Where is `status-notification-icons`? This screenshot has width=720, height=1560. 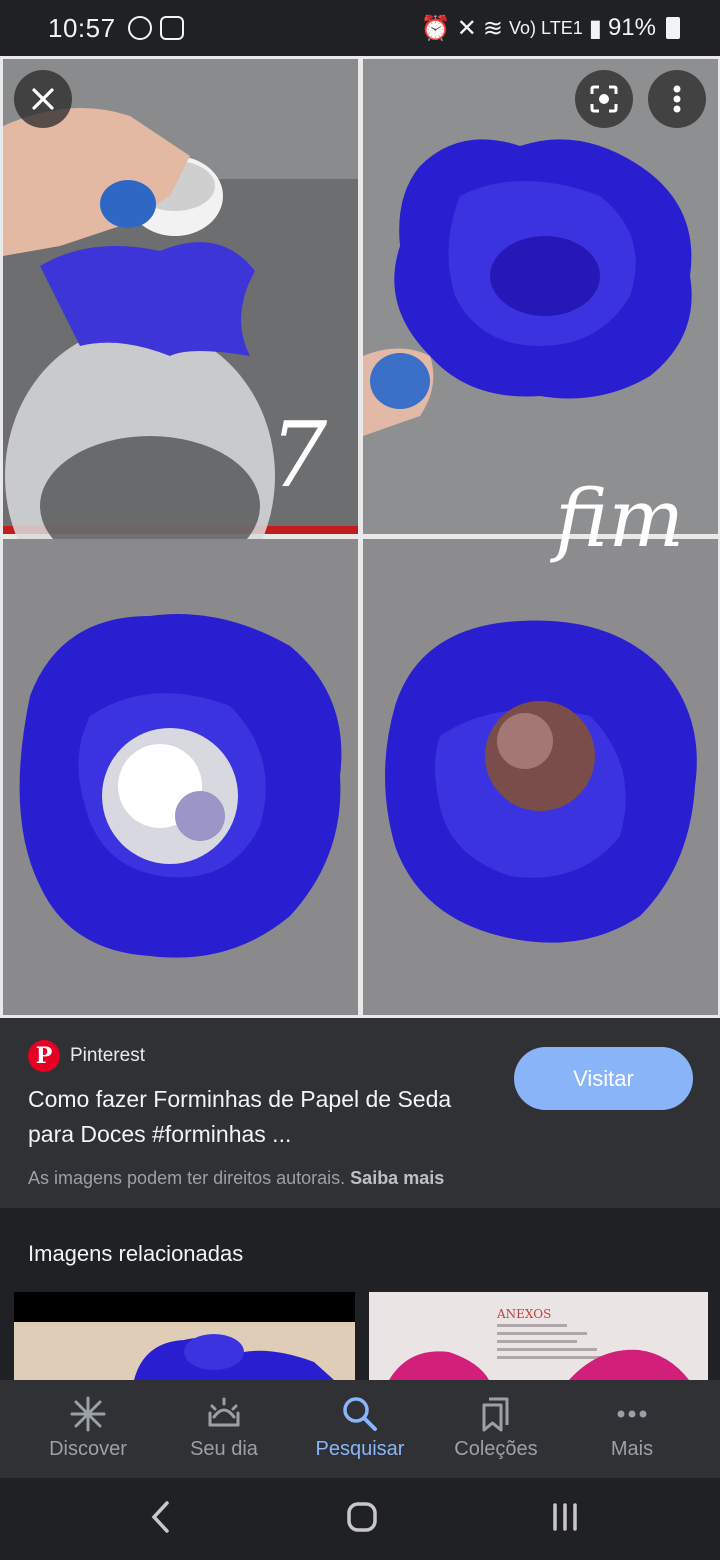
status-notification-icons is located at coordinates (155, 28).